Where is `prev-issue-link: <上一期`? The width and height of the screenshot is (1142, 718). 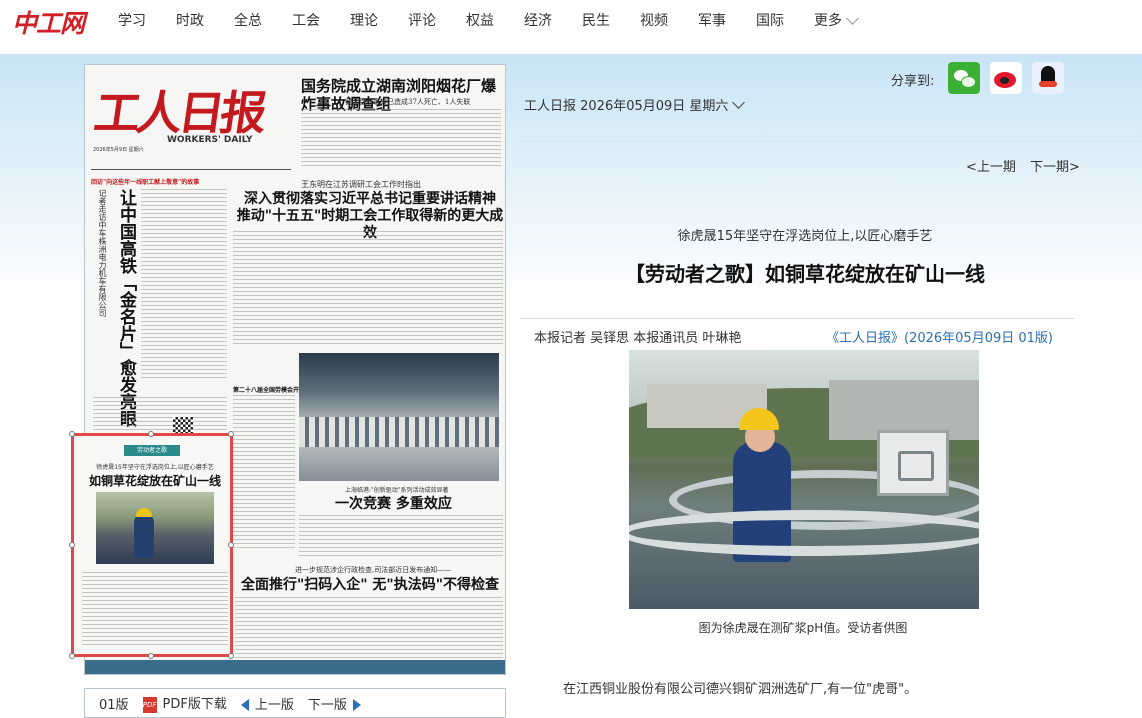 prev-issue-link: <上一期 is located at coordinates (991, 167).